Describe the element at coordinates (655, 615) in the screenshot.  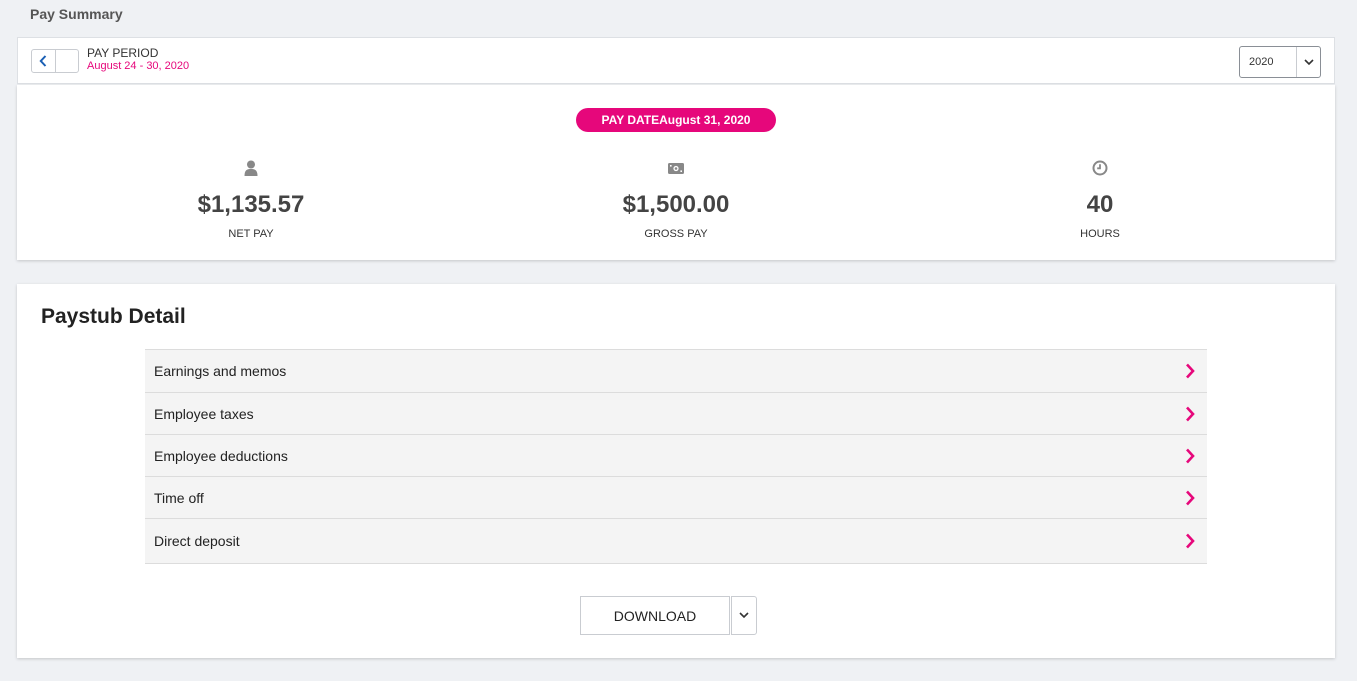
I see `download-button: DOWNLOAD` at that location.